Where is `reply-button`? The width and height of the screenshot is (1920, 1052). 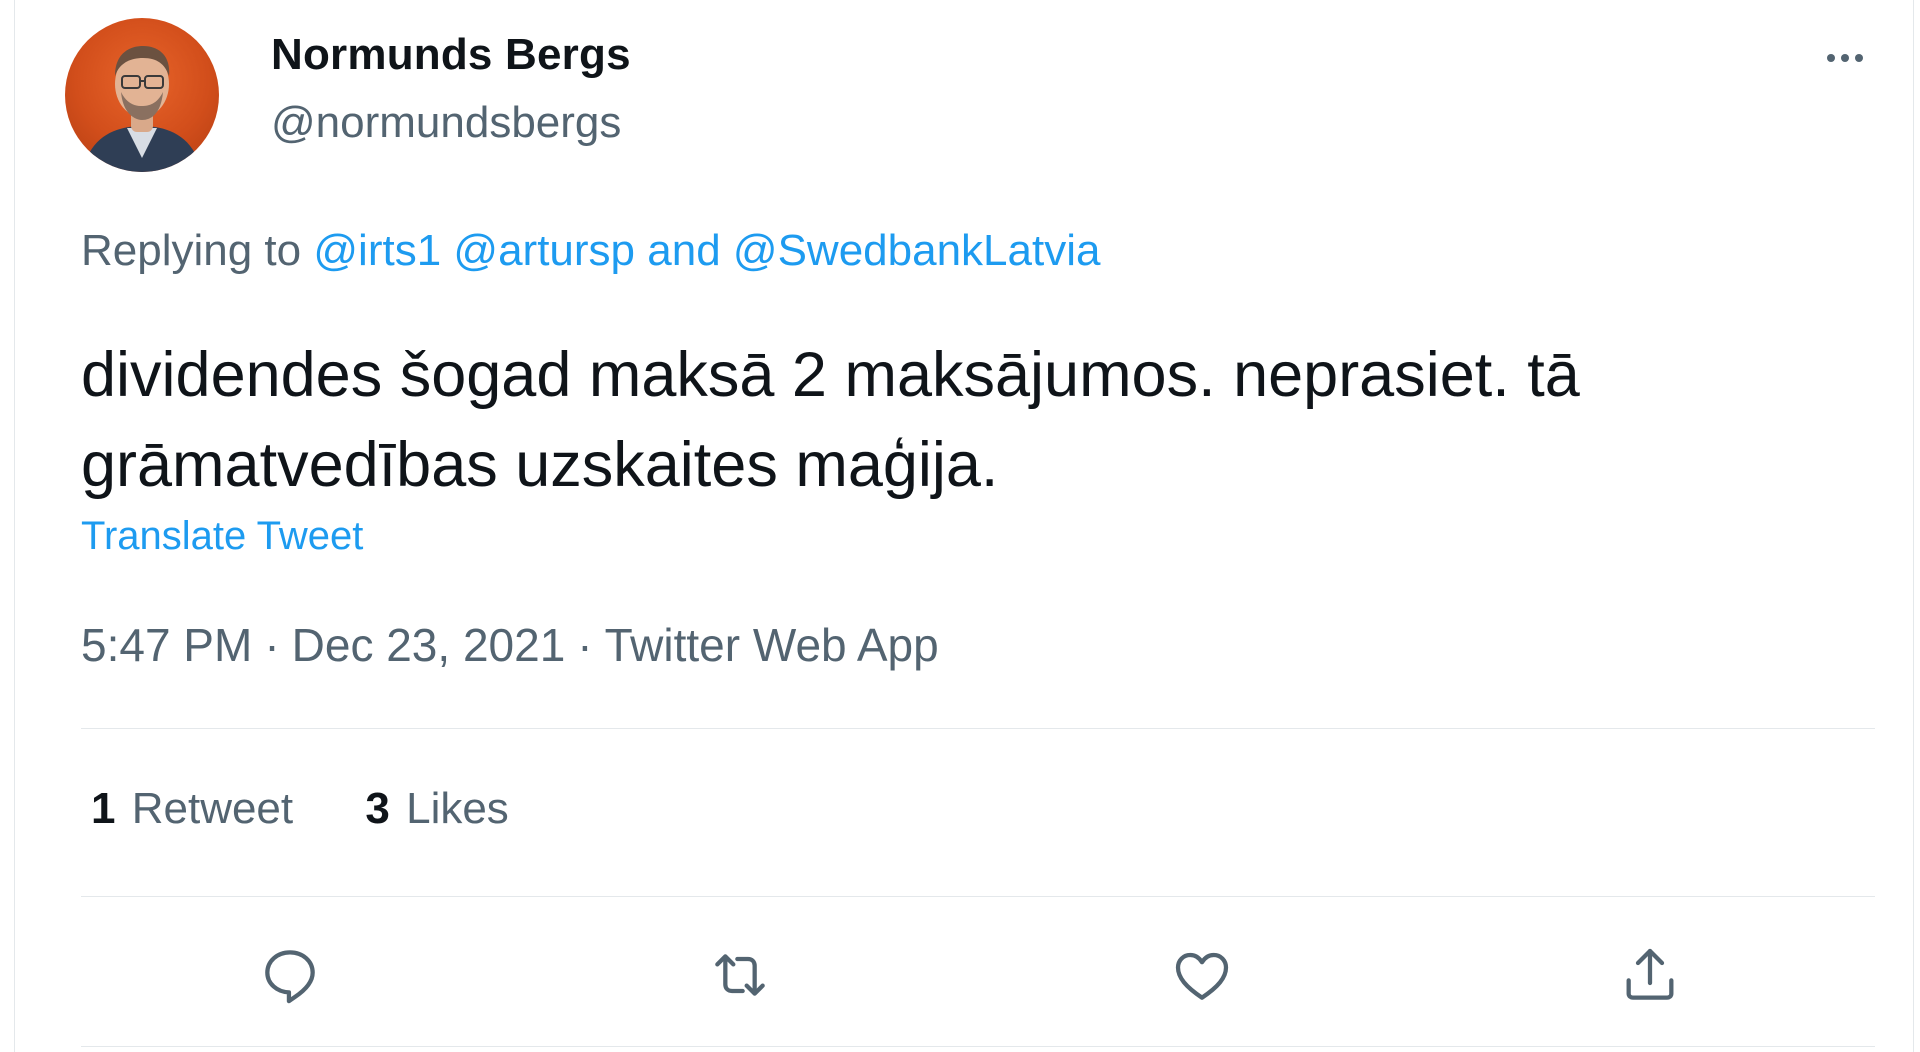 reply-button is located at coordinates (290, 975).